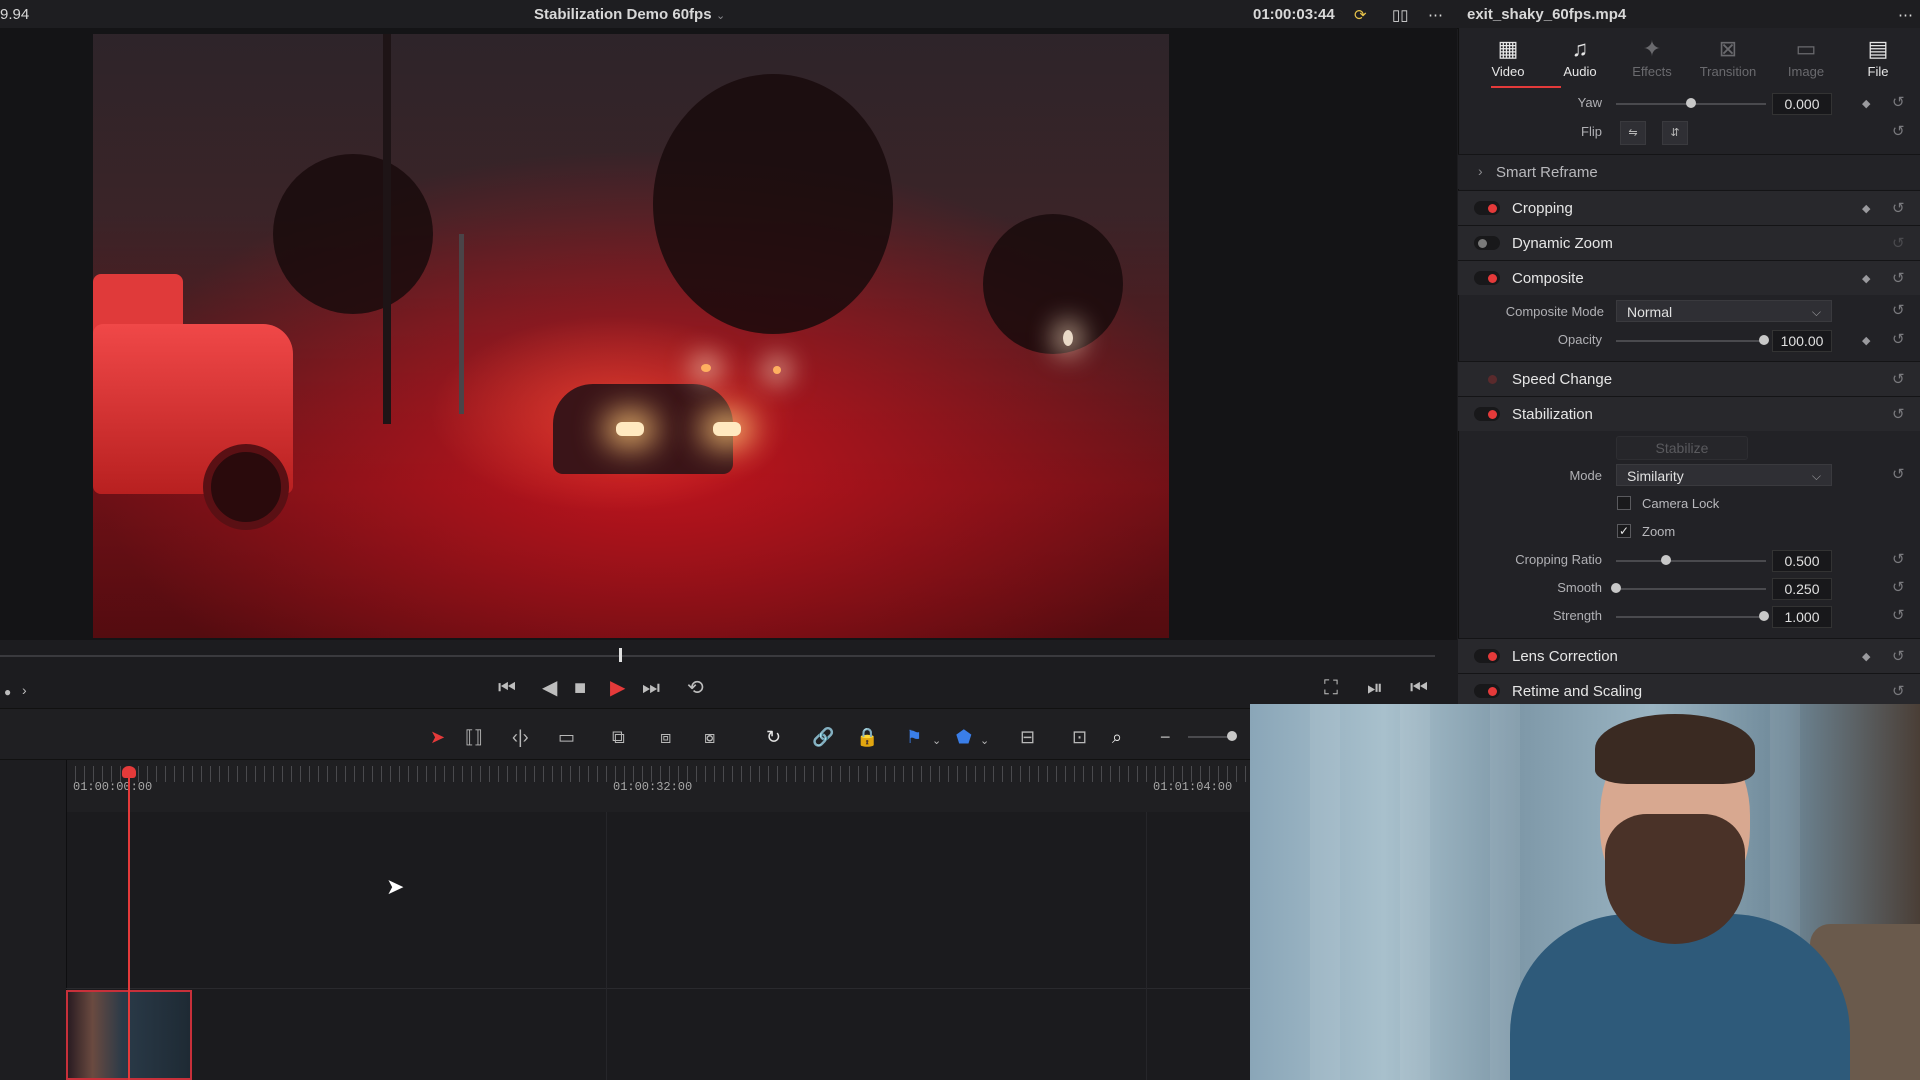 The image size is (1920, 1080). I want to click on scrub-bar, so click(717, 656).